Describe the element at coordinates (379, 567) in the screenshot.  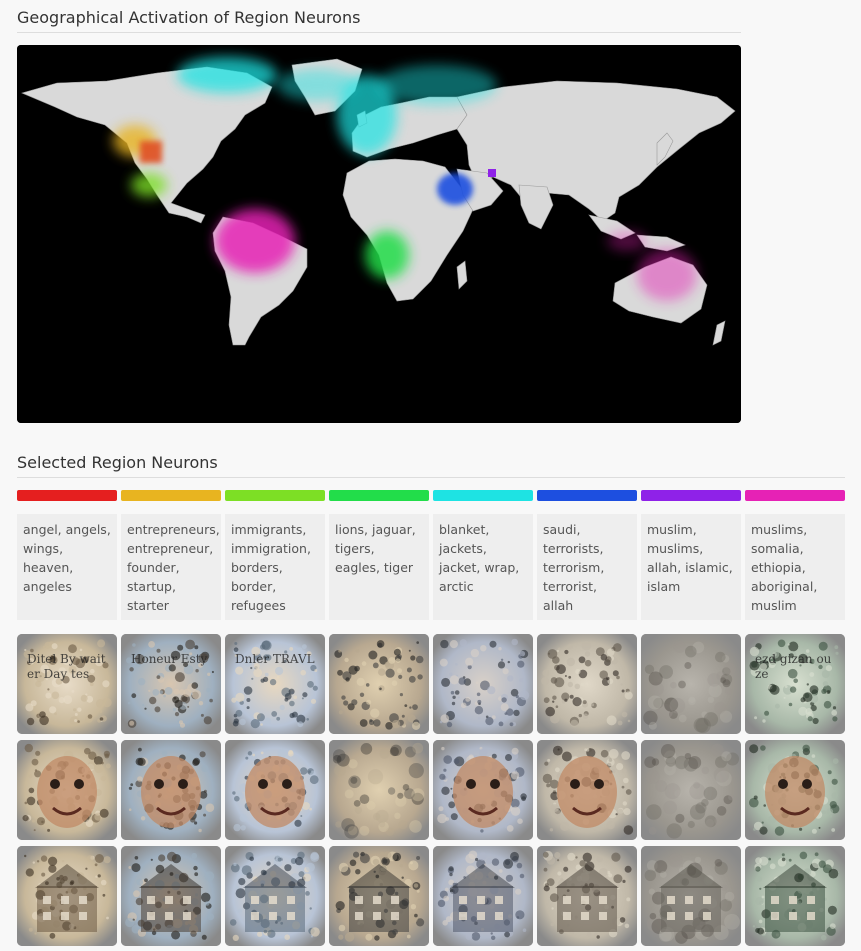
I see `neuron-label: lions, jaguar, tigers, eagles, tiger` at that location.